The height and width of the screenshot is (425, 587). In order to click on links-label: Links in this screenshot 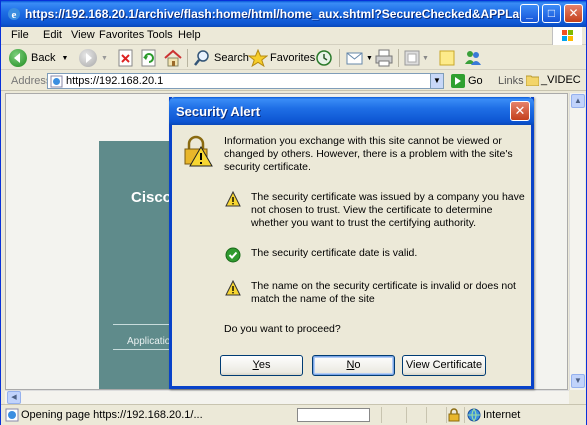, I will do `click(511, 81)`.